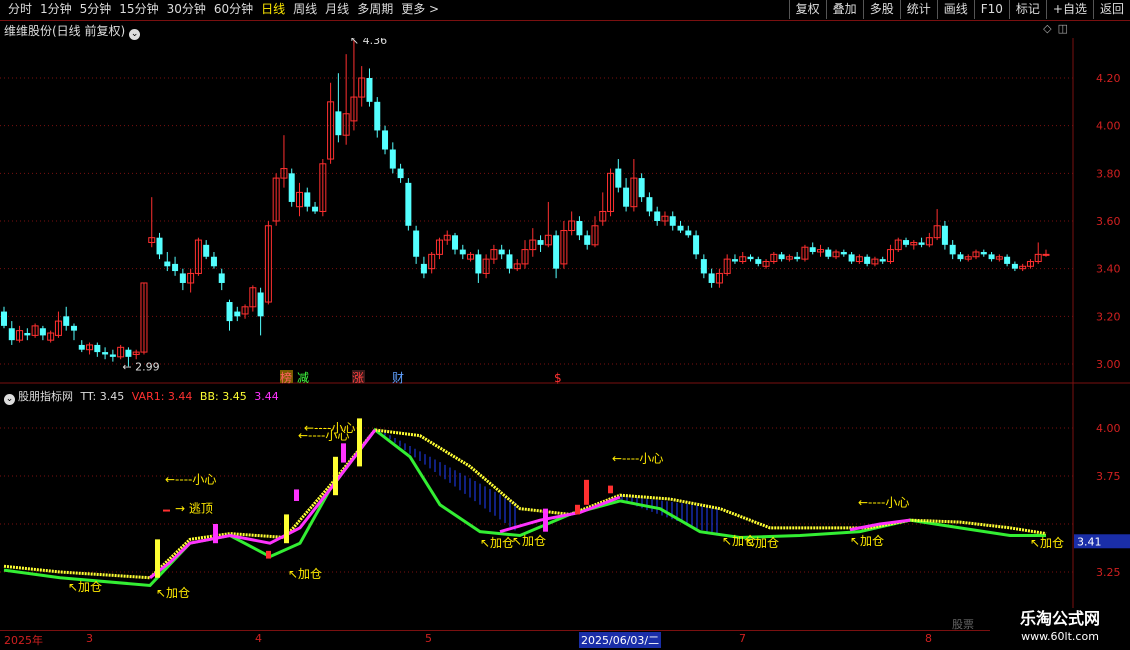  Describe the element at coordinates (1108, 476) in the screenshot. I see `indicator-tick-label: 3.75` at that location.